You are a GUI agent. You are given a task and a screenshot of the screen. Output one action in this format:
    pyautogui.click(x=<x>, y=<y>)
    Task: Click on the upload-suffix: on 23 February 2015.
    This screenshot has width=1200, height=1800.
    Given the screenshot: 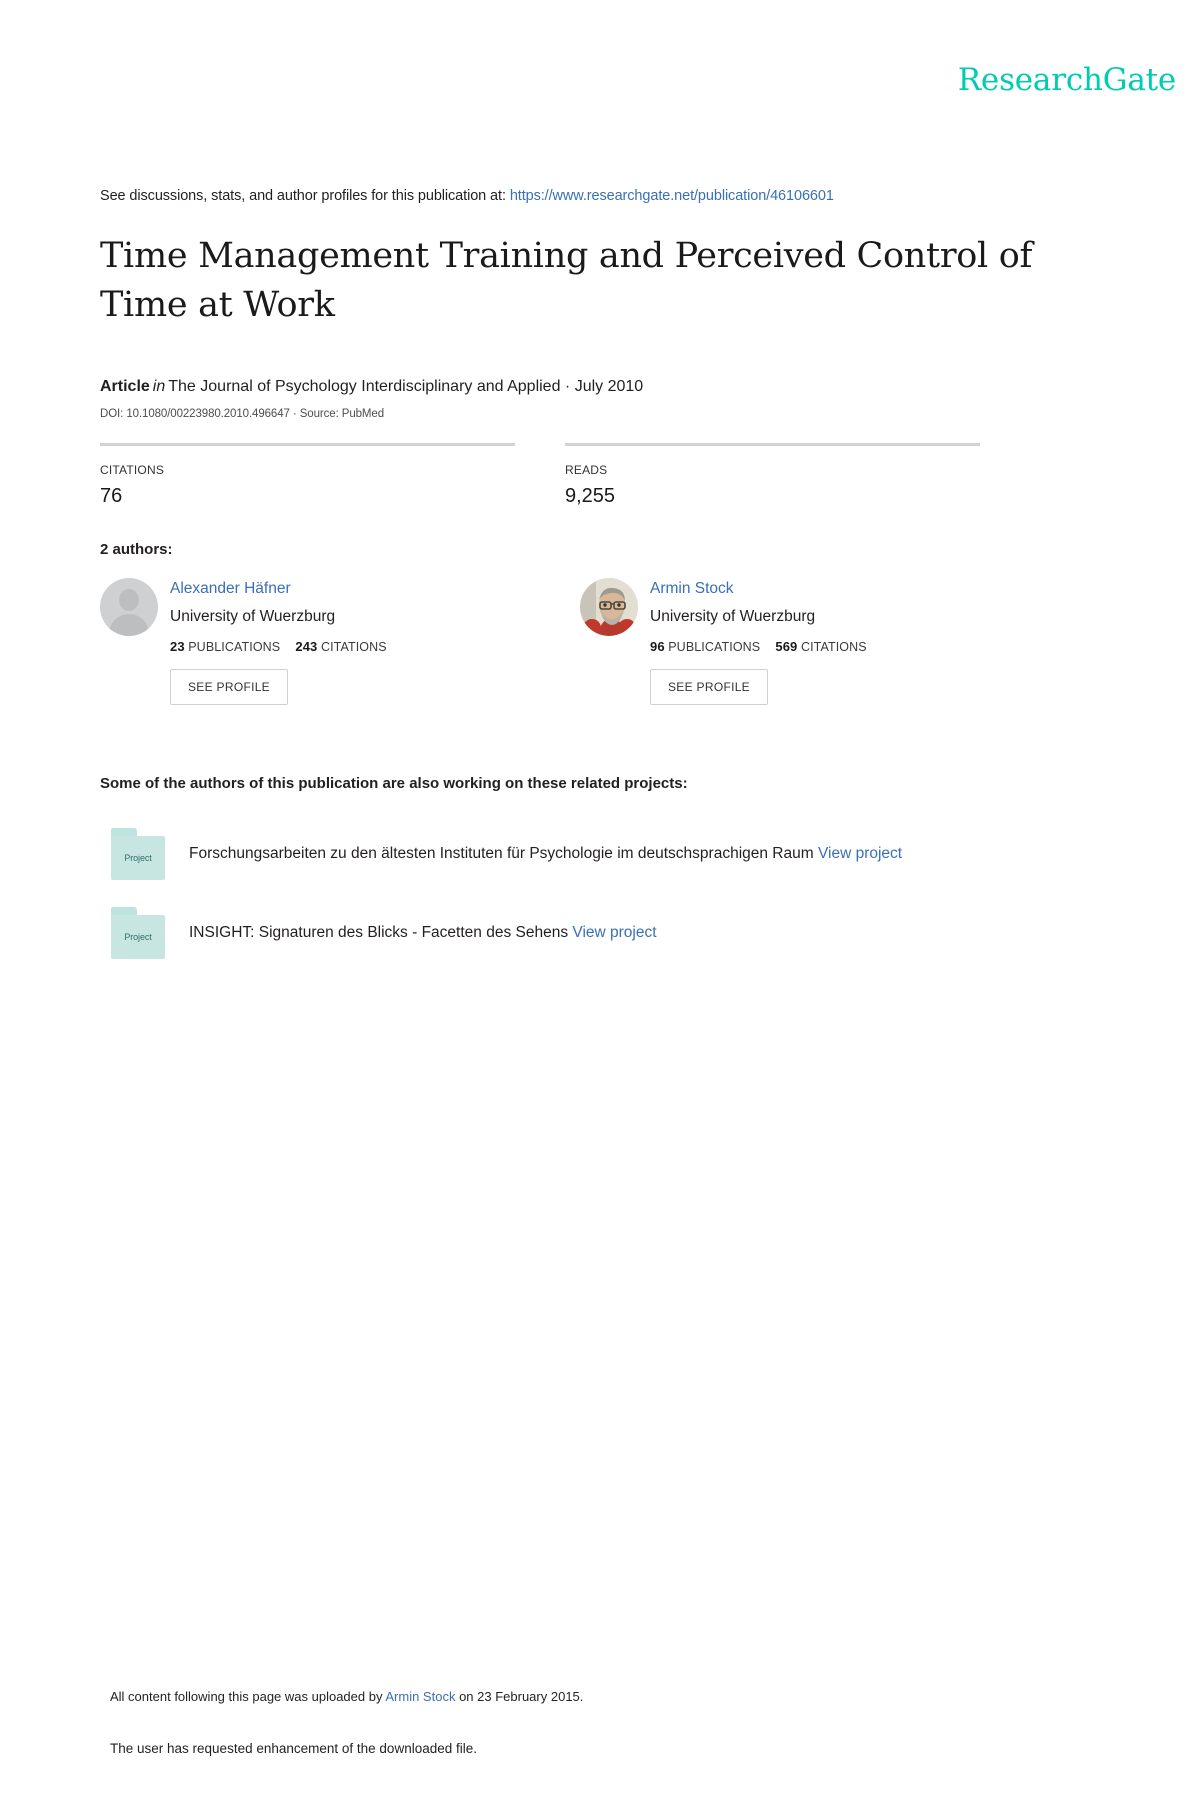 What is the action you would take?
    pyautogui.click(x=521, y=1696)
    